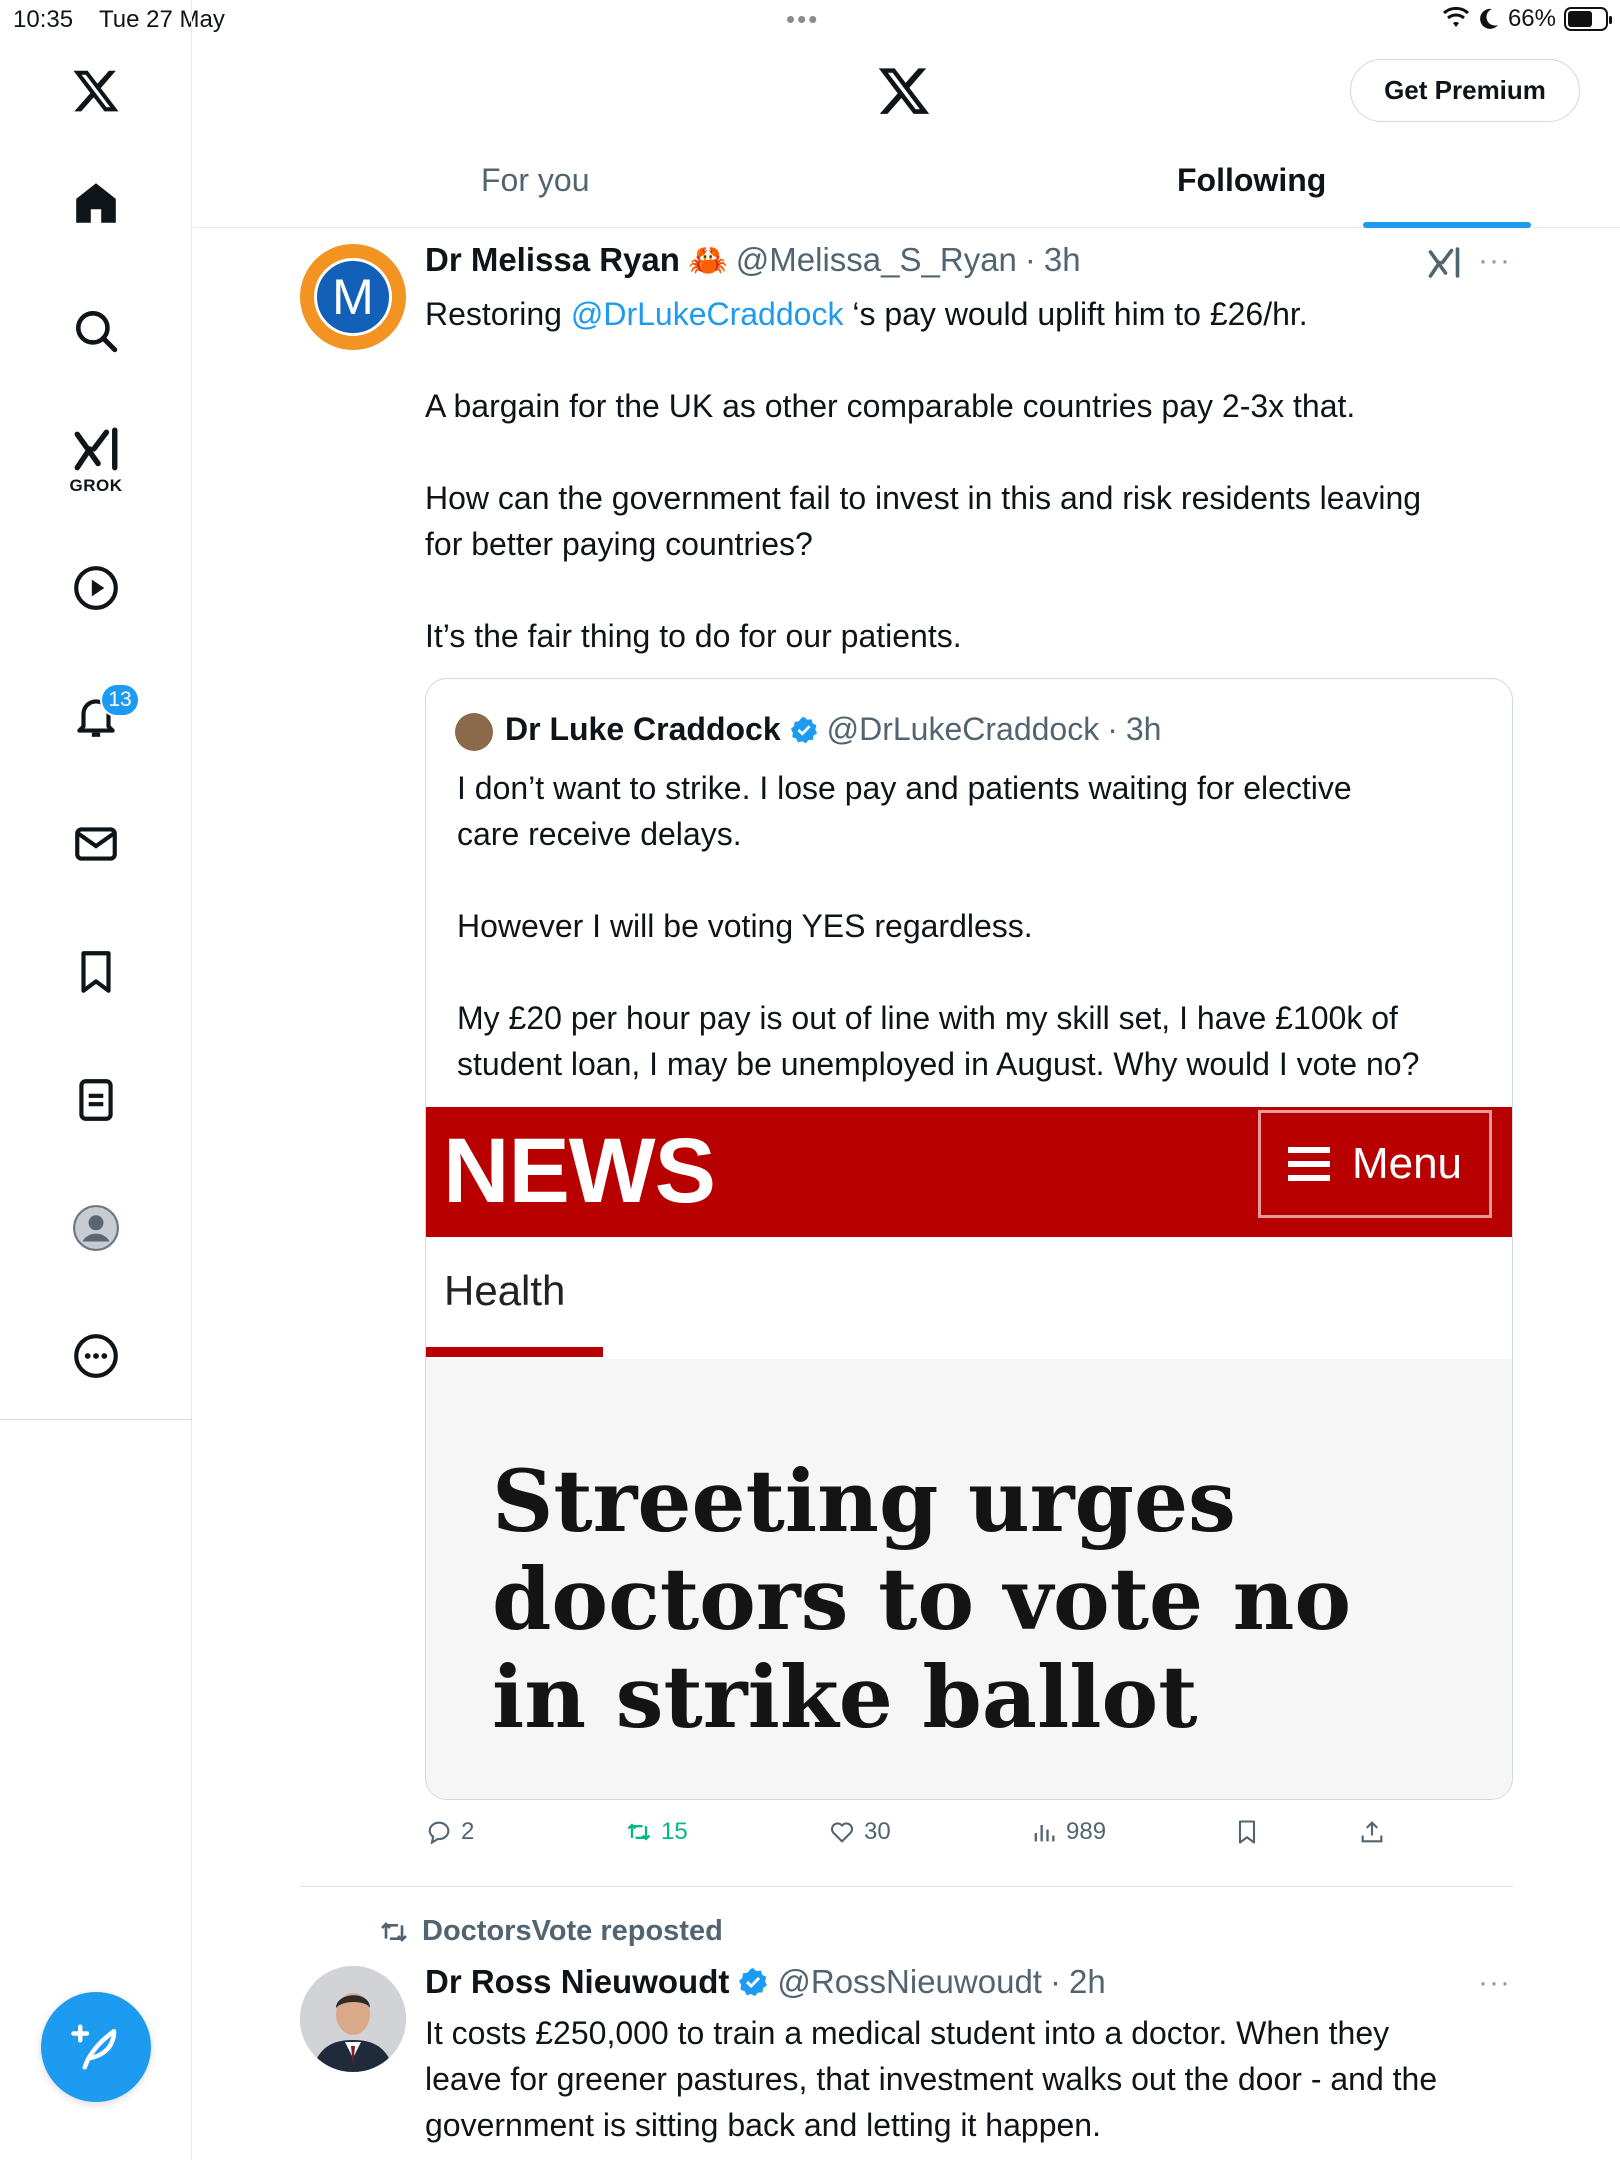 This screenshot has width=1620, height=2160. I want to click on repost-context: DoctorsVote reposted, so click(550, 1931).